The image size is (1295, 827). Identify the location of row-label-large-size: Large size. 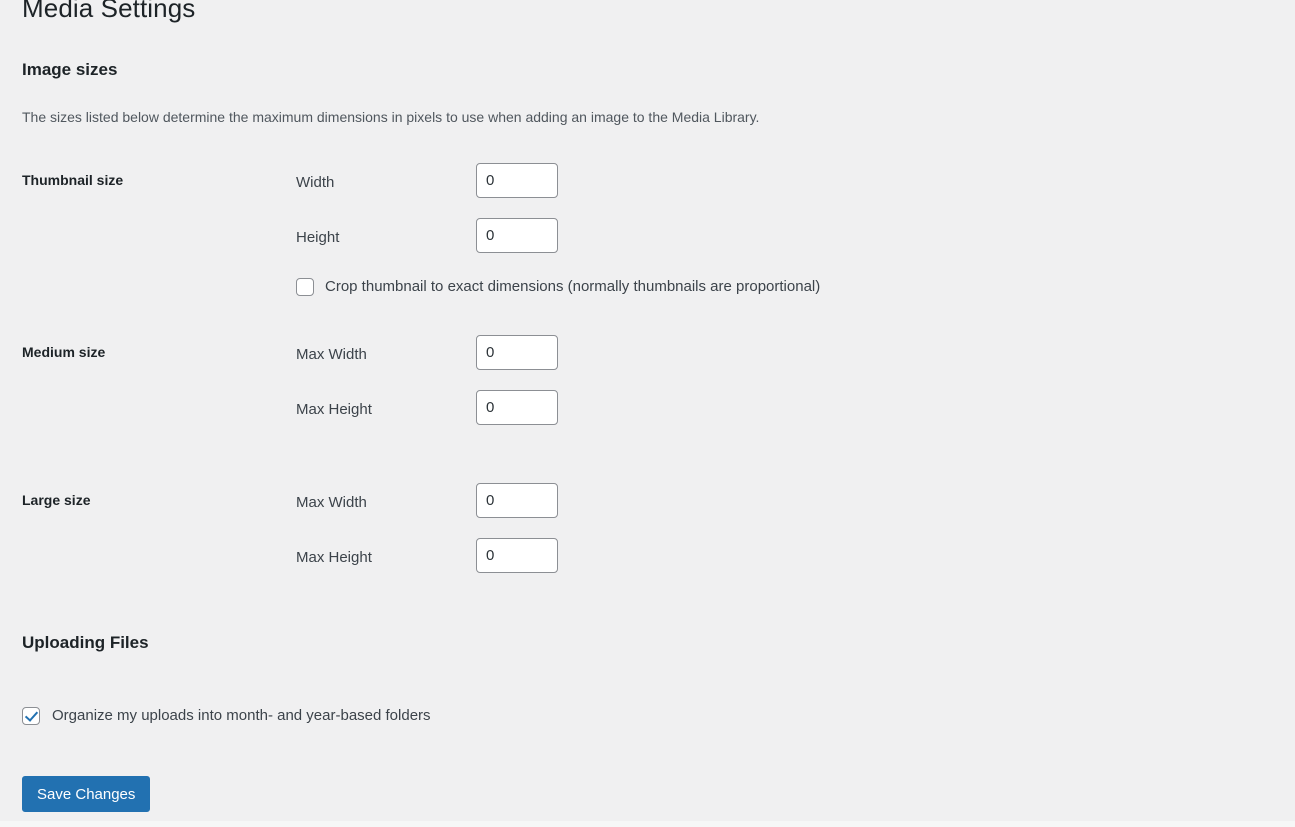
(56, 500).